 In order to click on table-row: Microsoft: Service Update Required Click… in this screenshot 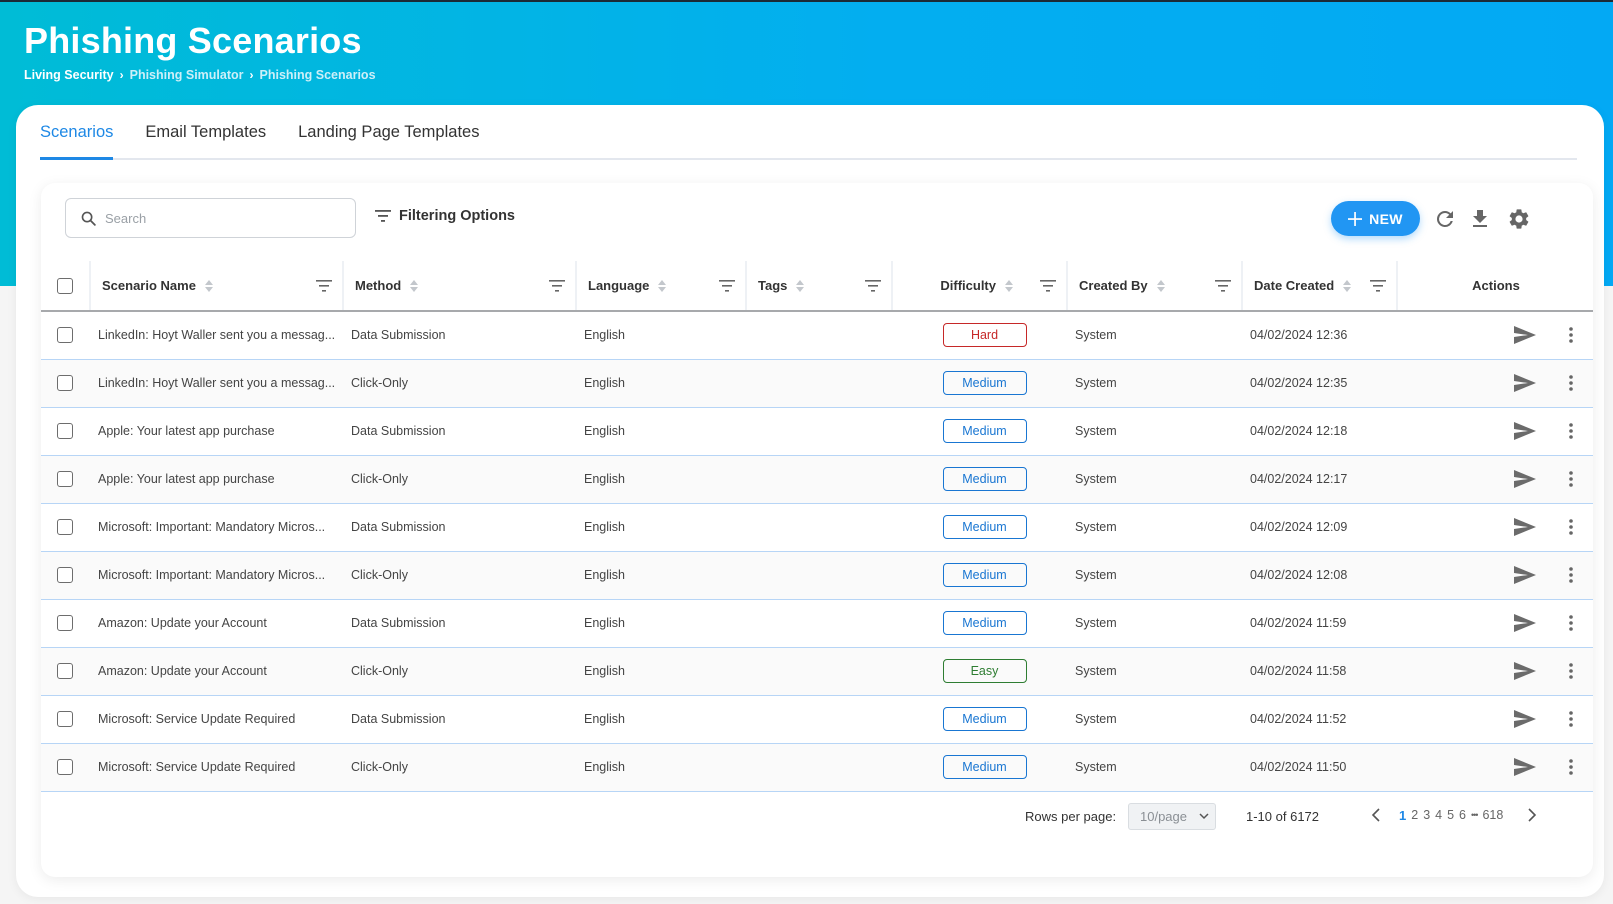, I will do `click(817, 767)`.